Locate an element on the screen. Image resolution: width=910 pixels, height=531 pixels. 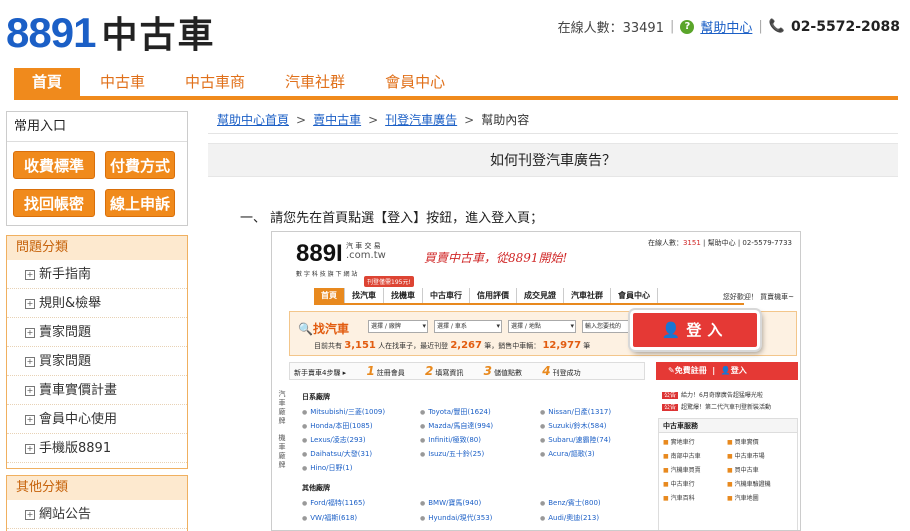
shot-nav-item: 會員中心 is located at coordinates (634, 295).